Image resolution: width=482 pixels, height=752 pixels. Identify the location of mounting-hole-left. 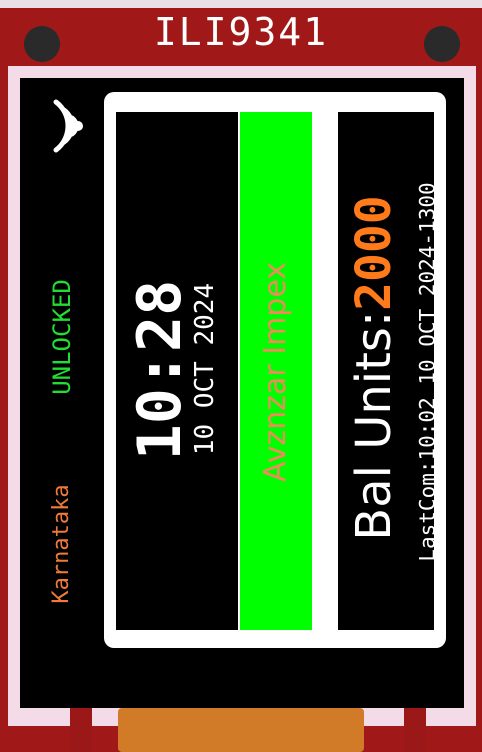
(42, 44).